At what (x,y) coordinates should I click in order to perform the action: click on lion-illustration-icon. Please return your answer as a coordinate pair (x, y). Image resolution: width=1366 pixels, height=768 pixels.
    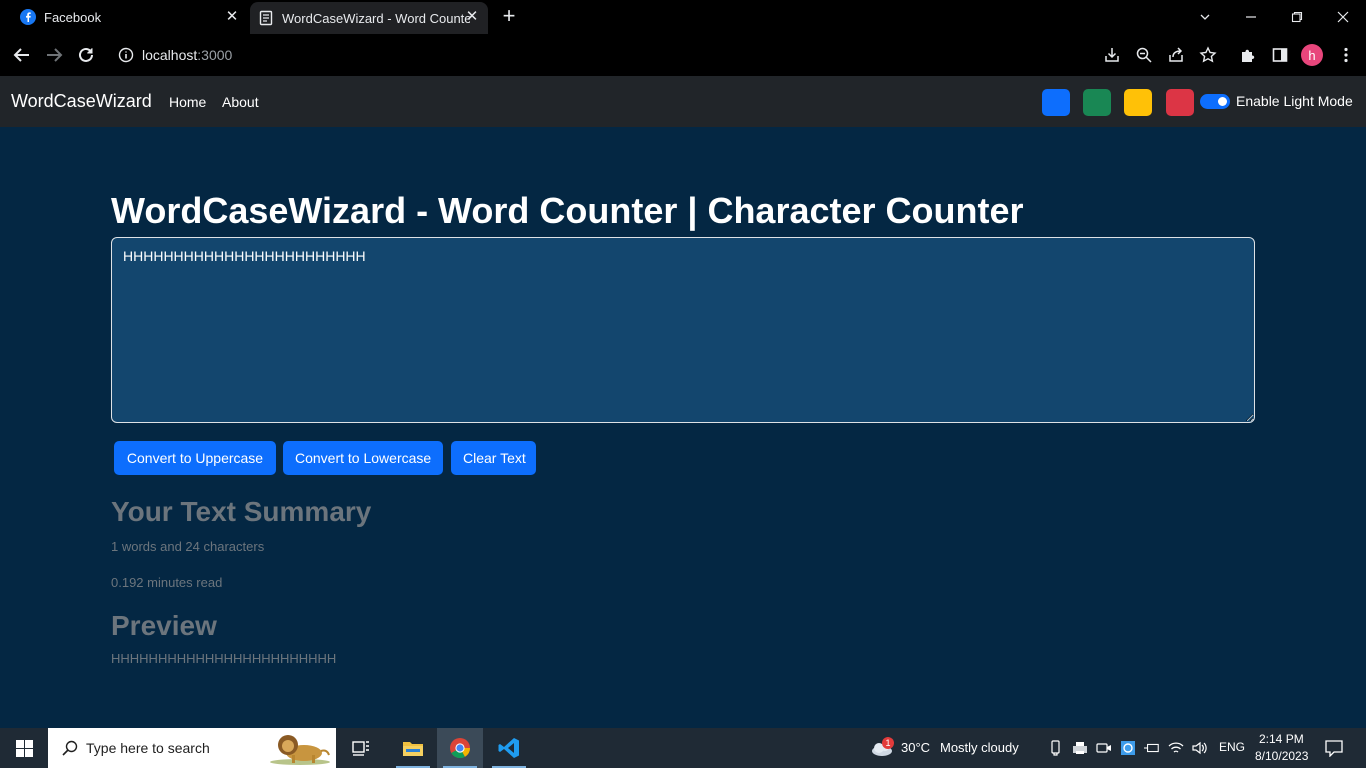
    Looking at the image, I should click on (300, 748).